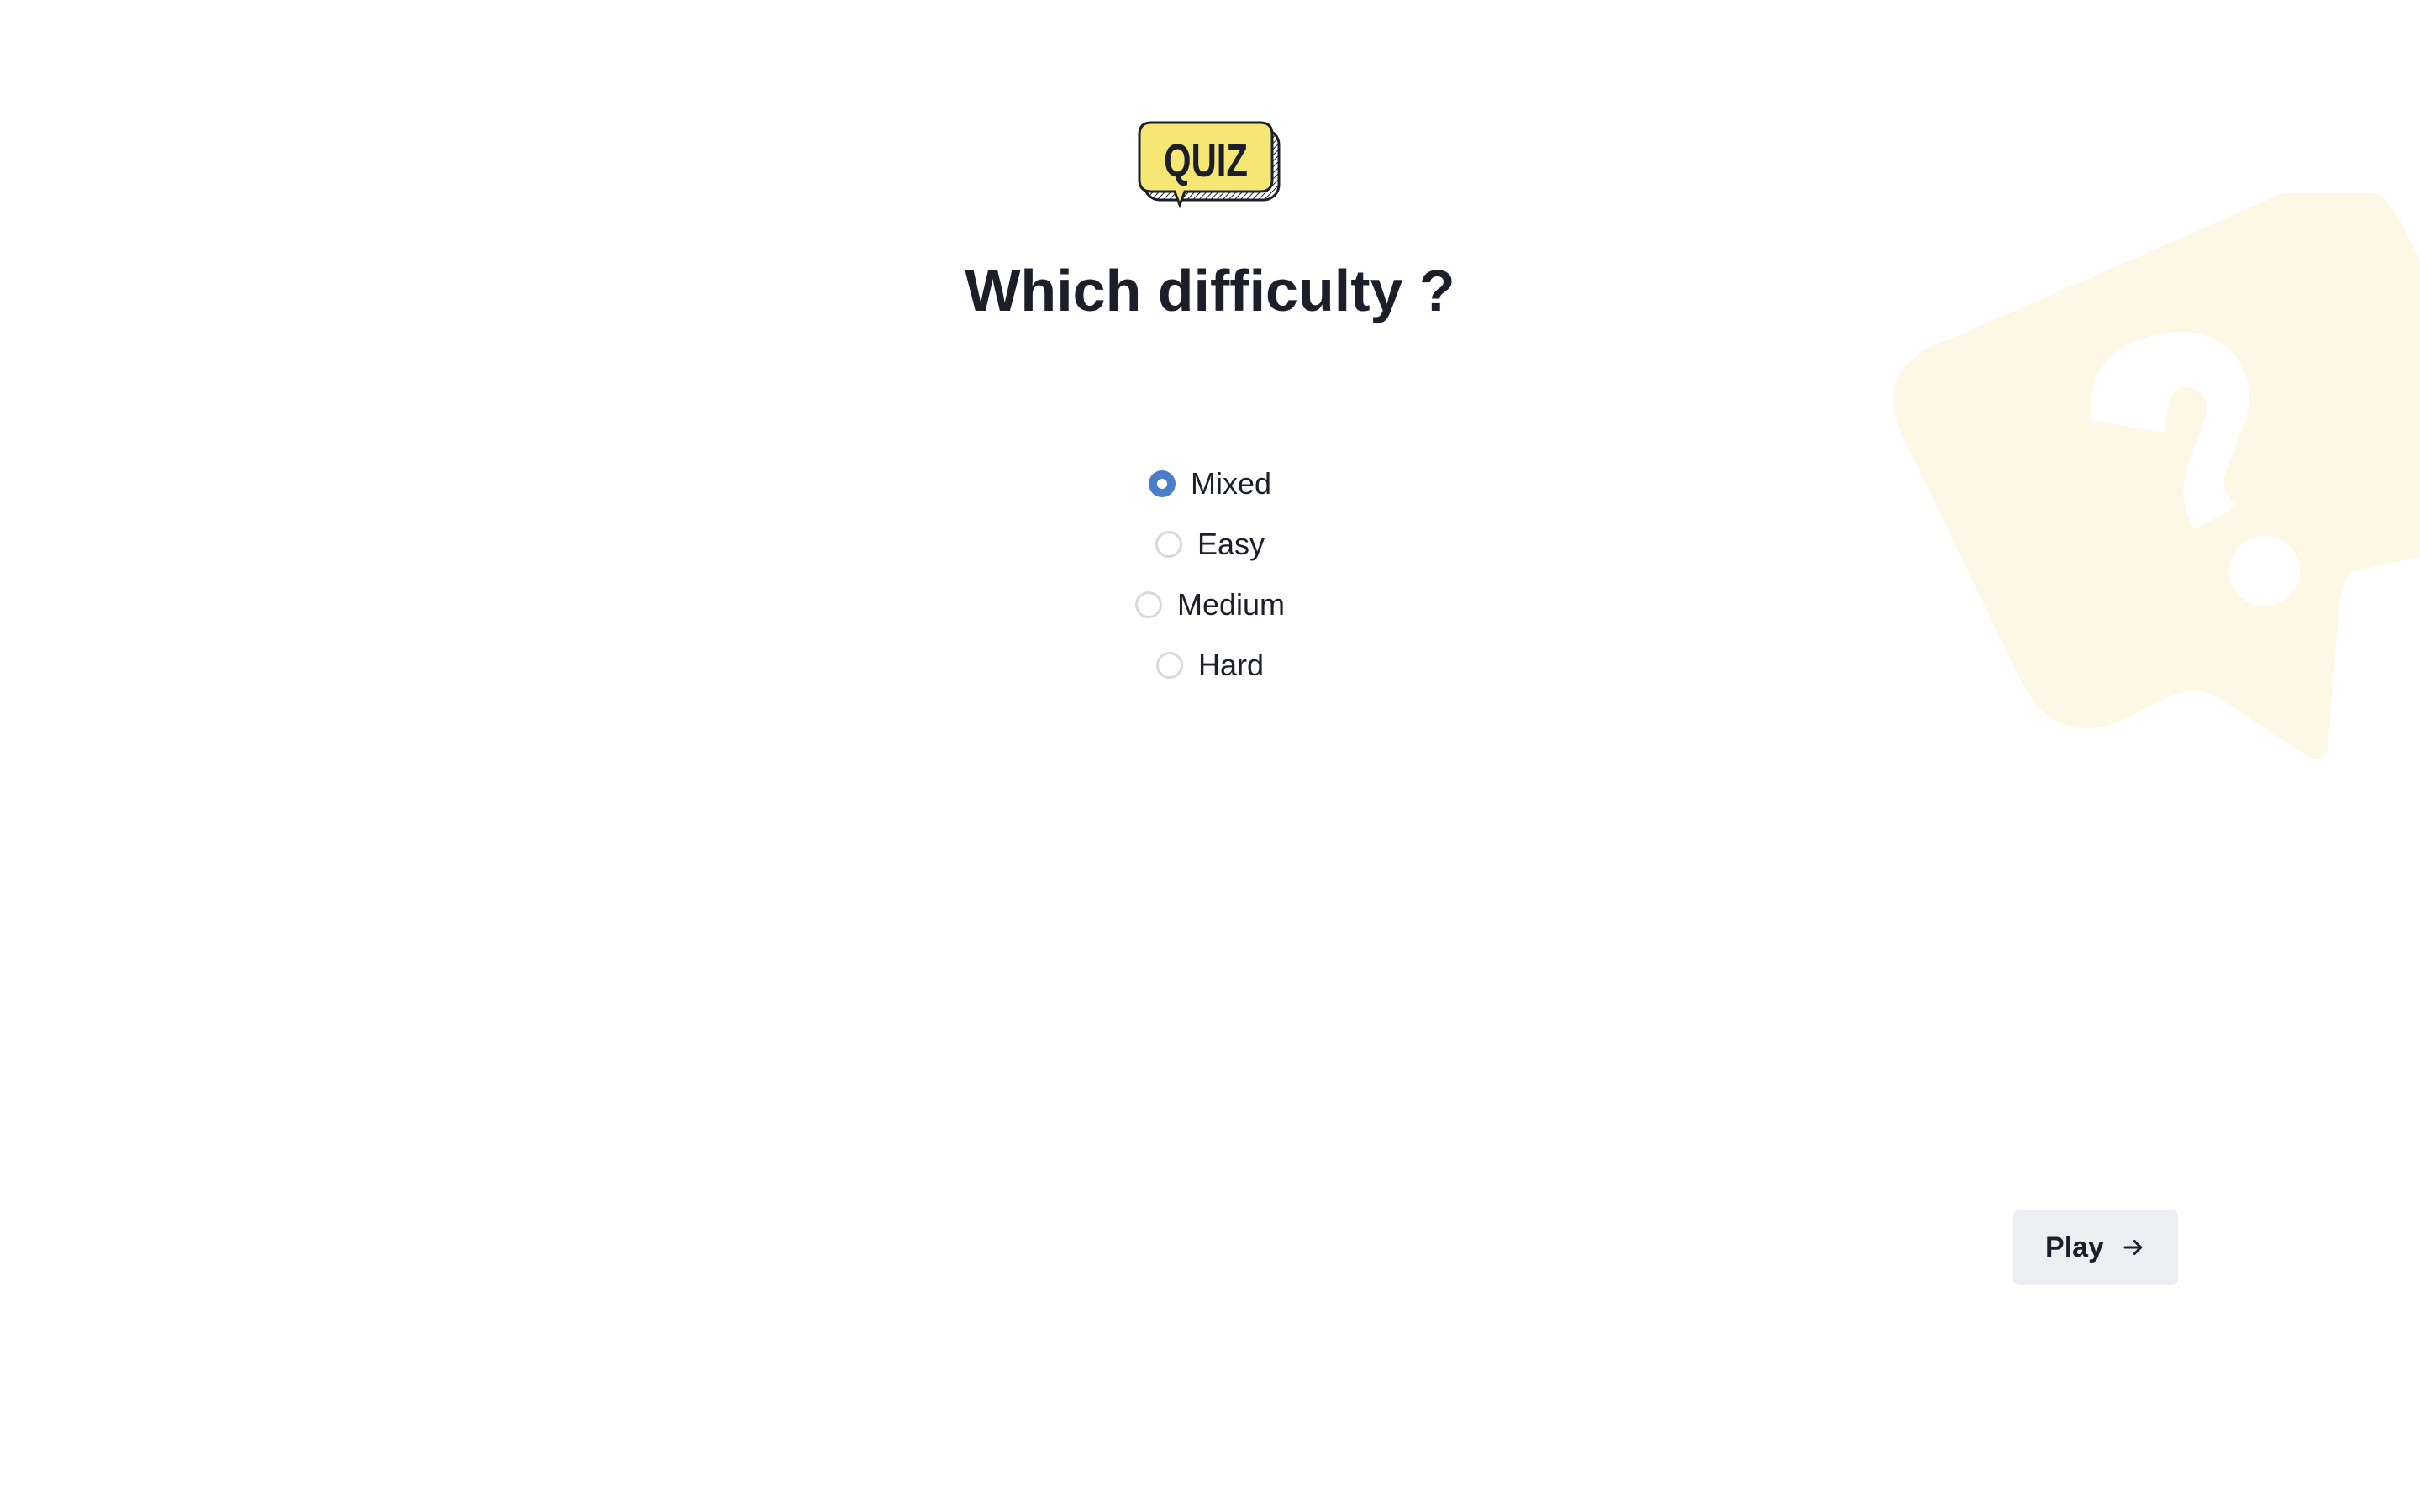 This screenshot has width=2420, height=1512. I want to click on radio-button-mixed, so click(1162, 483).